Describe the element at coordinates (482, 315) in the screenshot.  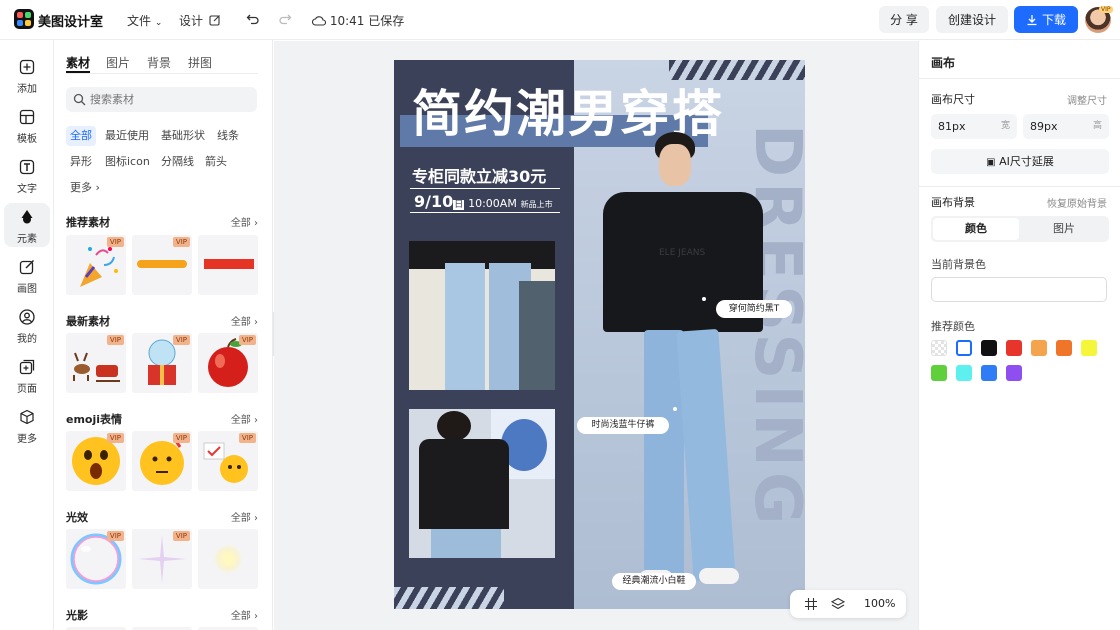
I see `photo-jeans` at that location.